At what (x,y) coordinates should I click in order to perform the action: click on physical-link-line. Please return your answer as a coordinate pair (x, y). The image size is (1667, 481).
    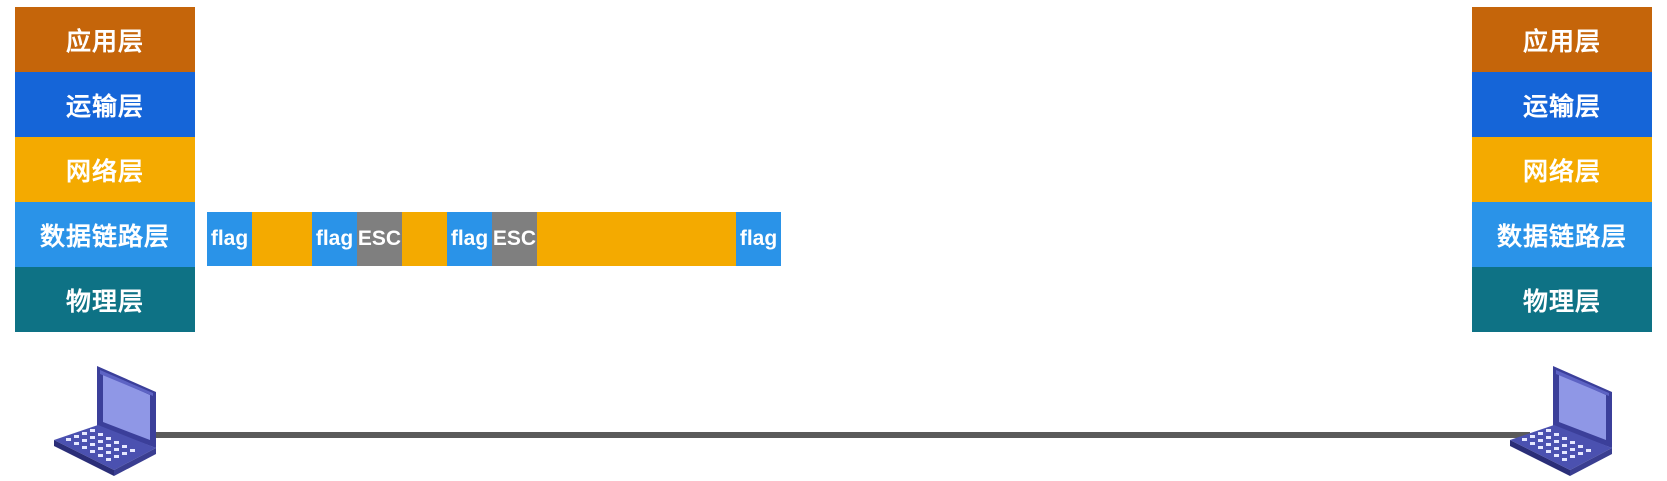
    Looking at the image, I should click on (835, 435).